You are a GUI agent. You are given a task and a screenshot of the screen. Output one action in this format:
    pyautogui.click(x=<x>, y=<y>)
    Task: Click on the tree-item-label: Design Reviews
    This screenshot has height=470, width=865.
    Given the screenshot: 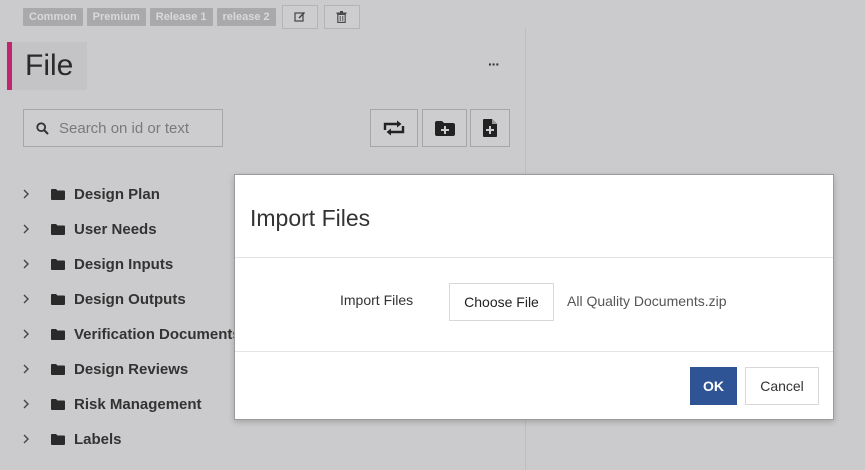 What is the action you would take?
    pyautogui.click(x=131, y=369)
    